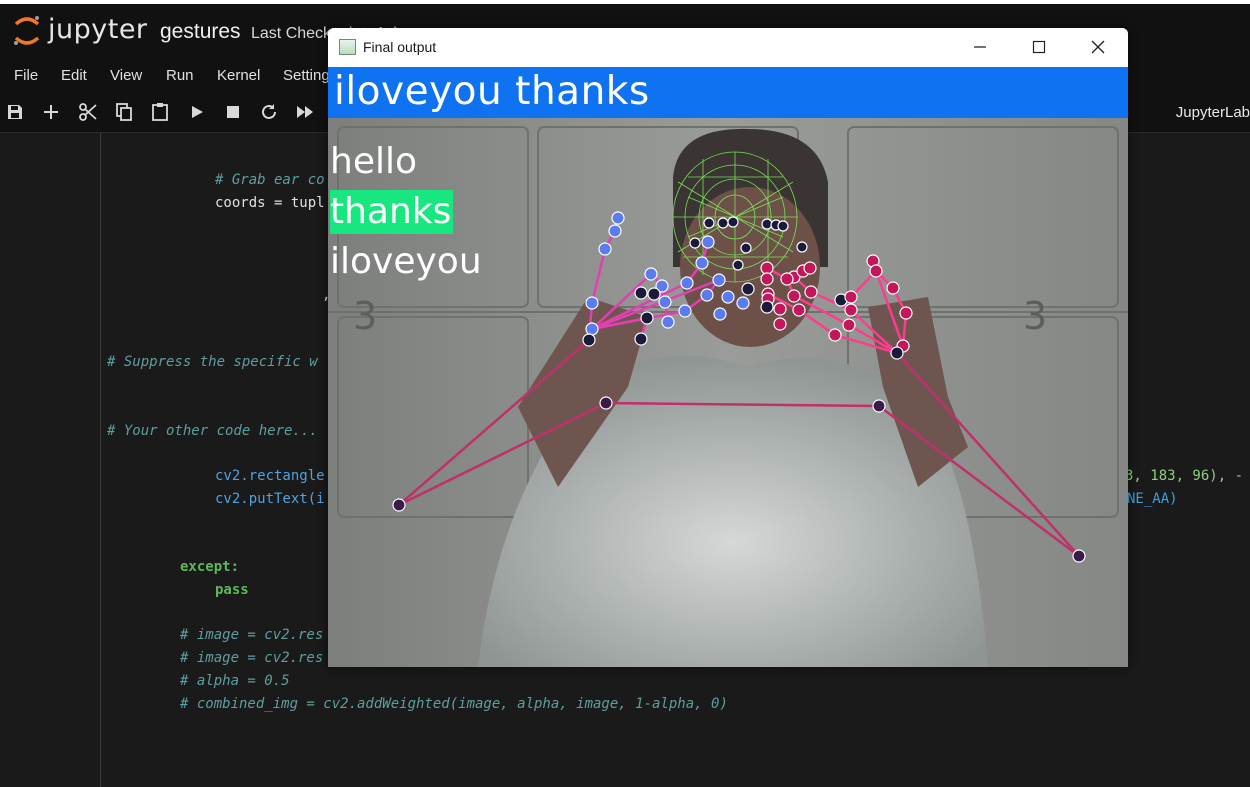  I want to click on code-rect-tail: 3, 183, 96), -, so click(1184, 476).